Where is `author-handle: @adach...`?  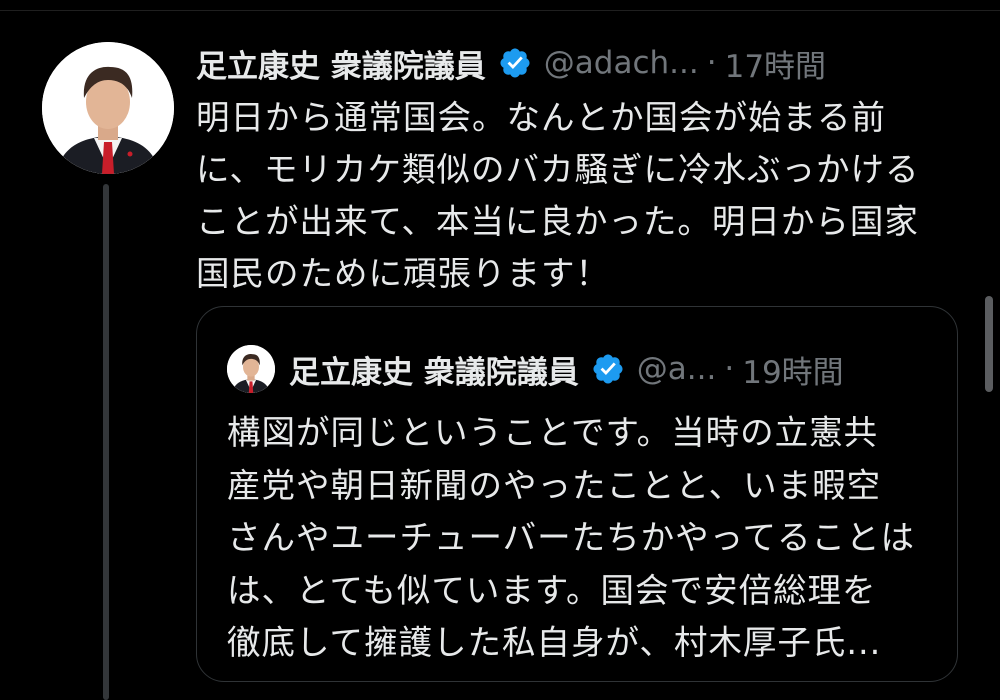
author-handle: @adach... is located at coordinates (621, 63).